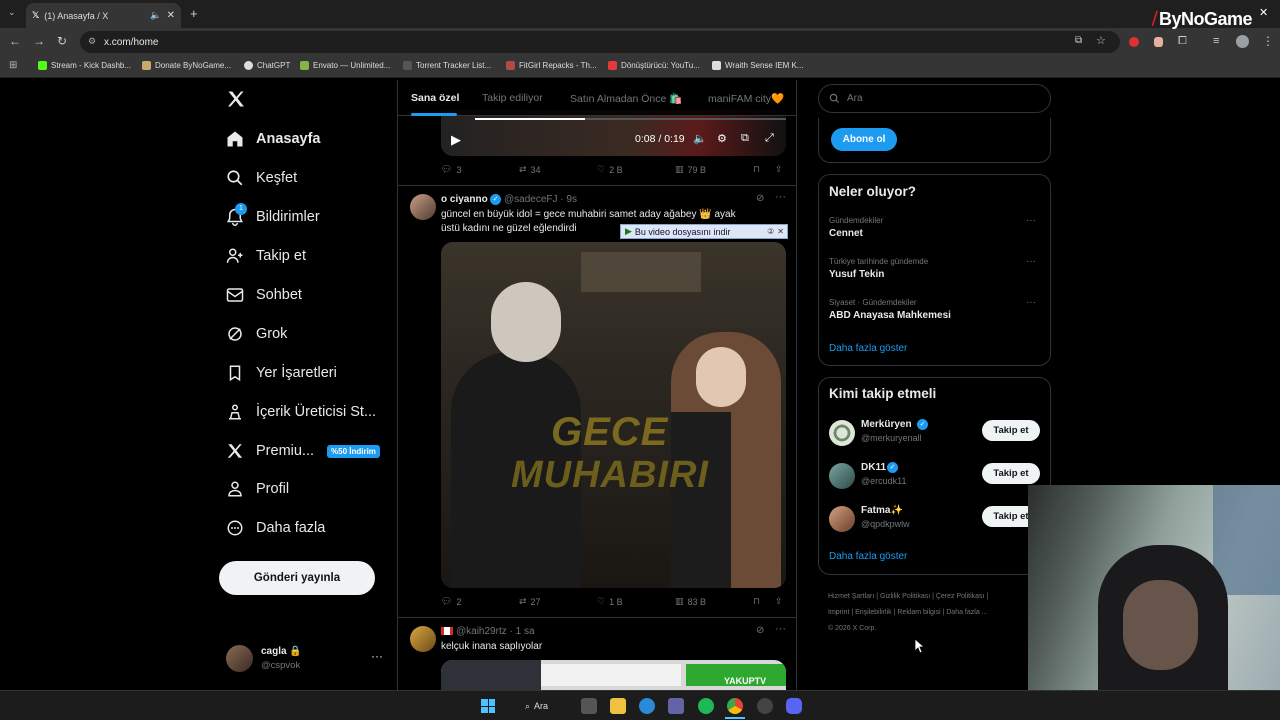  I want to click on address-bar: ⚙ x.com/home ⧉ ☆, so click(600, 42).